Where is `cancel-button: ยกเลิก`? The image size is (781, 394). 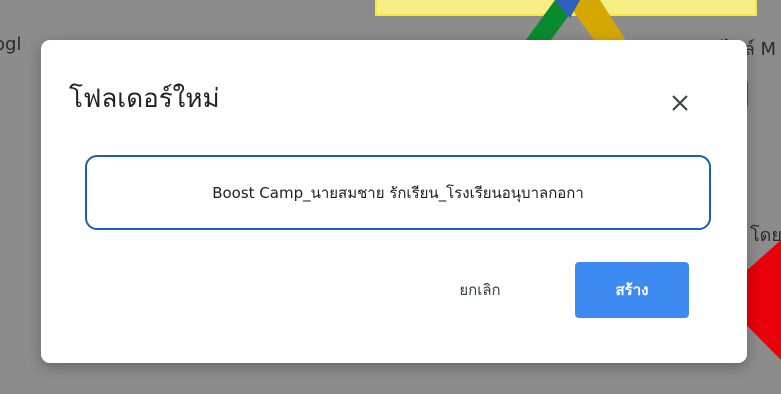 cancel-button: ยกเลิก is located at coordinates (480, 290).